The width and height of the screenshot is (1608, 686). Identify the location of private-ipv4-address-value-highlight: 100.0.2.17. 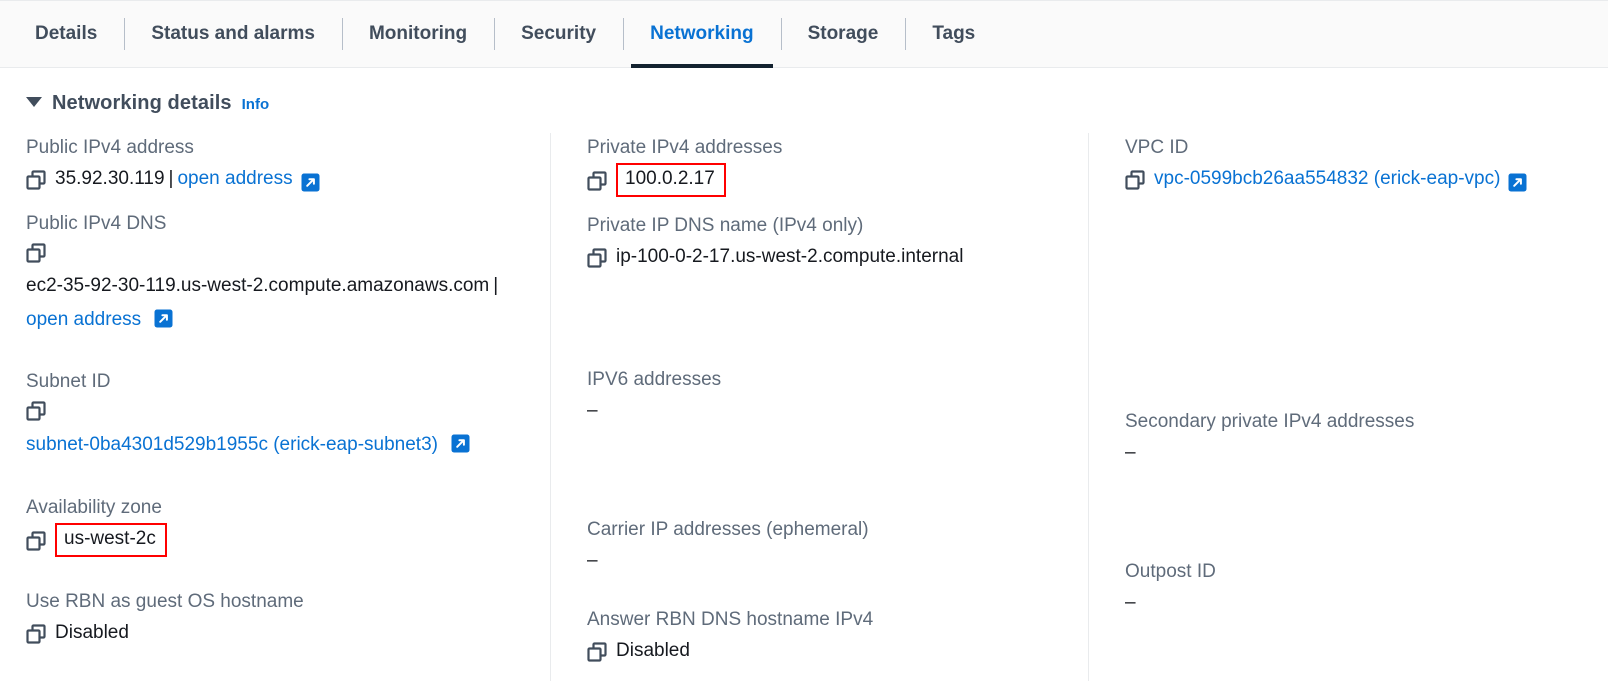
(671, 180).